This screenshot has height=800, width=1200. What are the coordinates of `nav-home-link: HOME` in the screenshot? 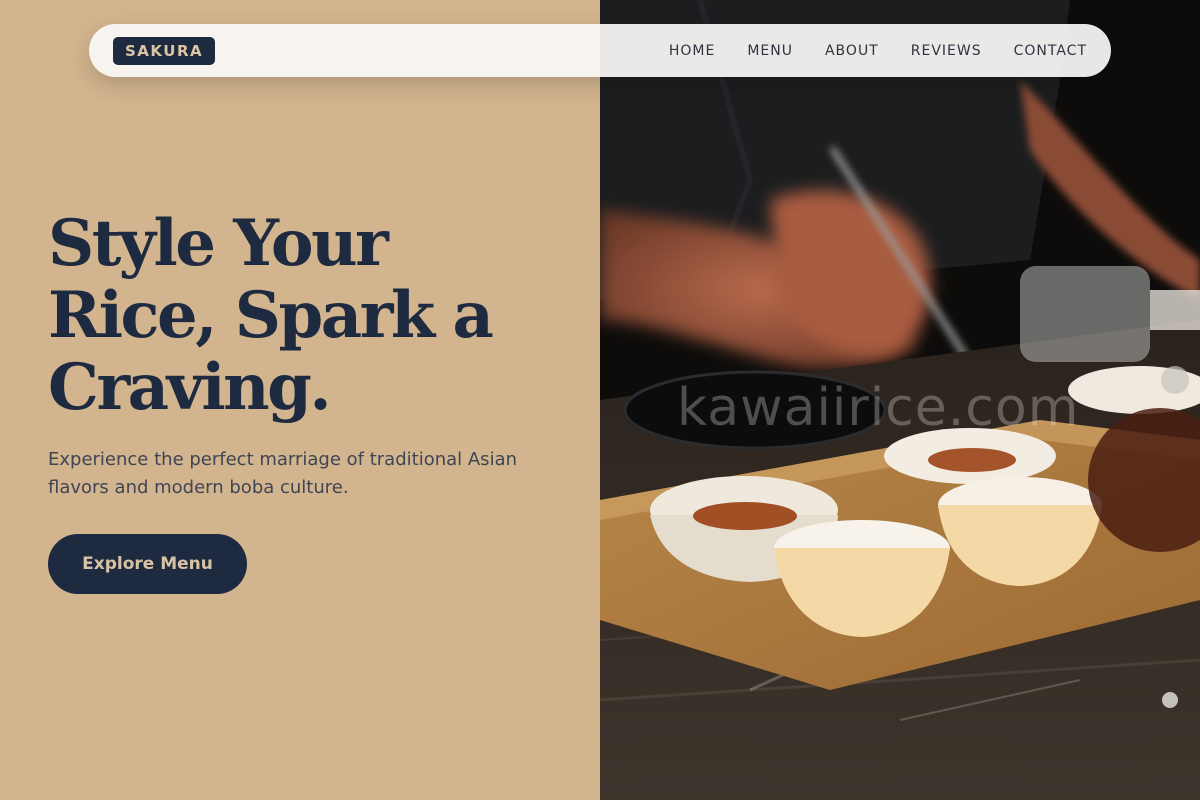 It's located at (692, 51).